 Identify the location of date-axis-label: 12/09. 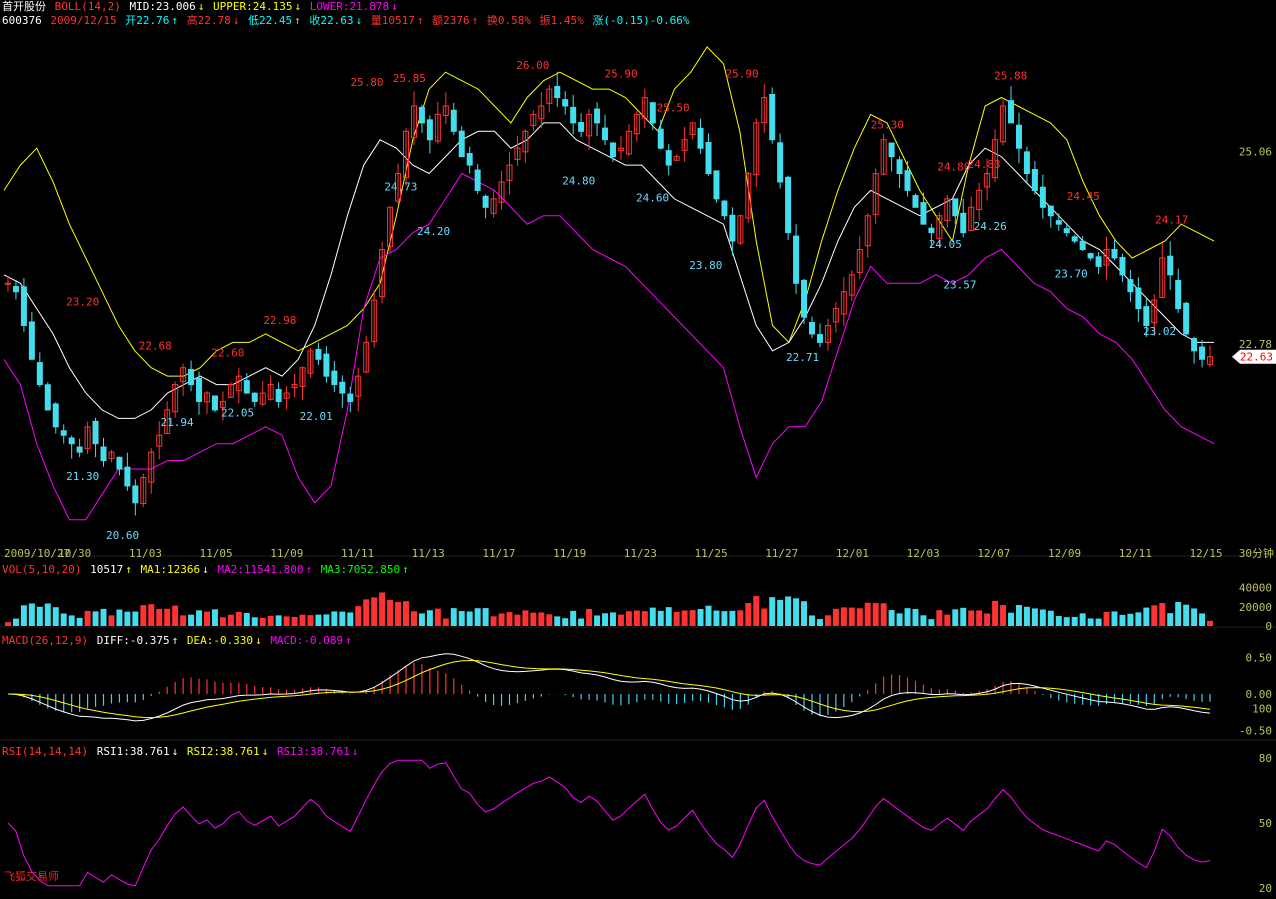
(1064, 553).